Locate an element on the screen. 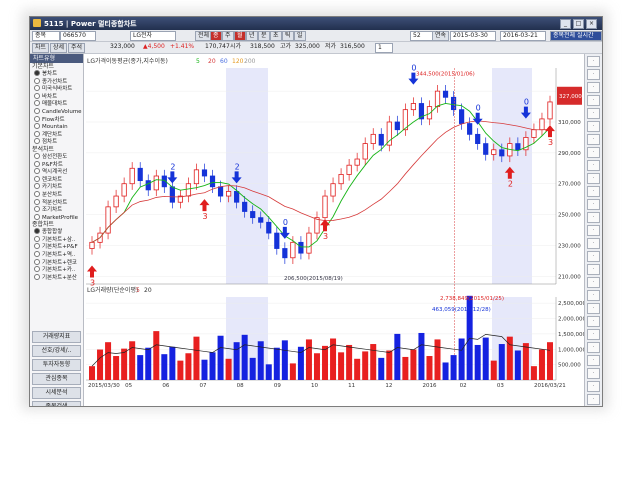 This screenshot has height=499, width=635. sidebar-chart-type-item: 기본차트+삼.. is located at coordinates (56, 239).